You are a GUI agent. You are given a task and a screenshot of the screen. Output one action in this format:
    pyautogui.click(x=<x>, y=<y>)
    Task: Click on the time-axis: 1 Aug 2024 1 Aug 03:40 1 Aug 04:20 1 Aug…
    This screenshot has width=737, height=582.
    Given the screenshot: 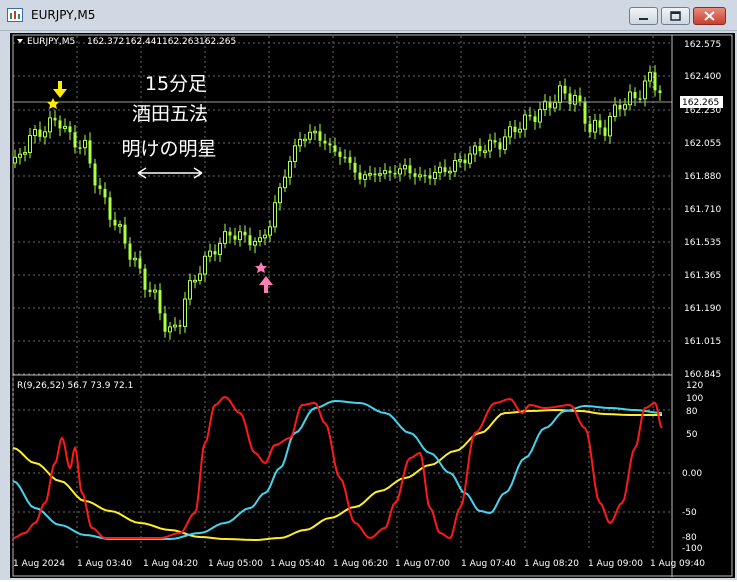 What is the action you would take?
    pyautogui.click(x=359, y=564)
    